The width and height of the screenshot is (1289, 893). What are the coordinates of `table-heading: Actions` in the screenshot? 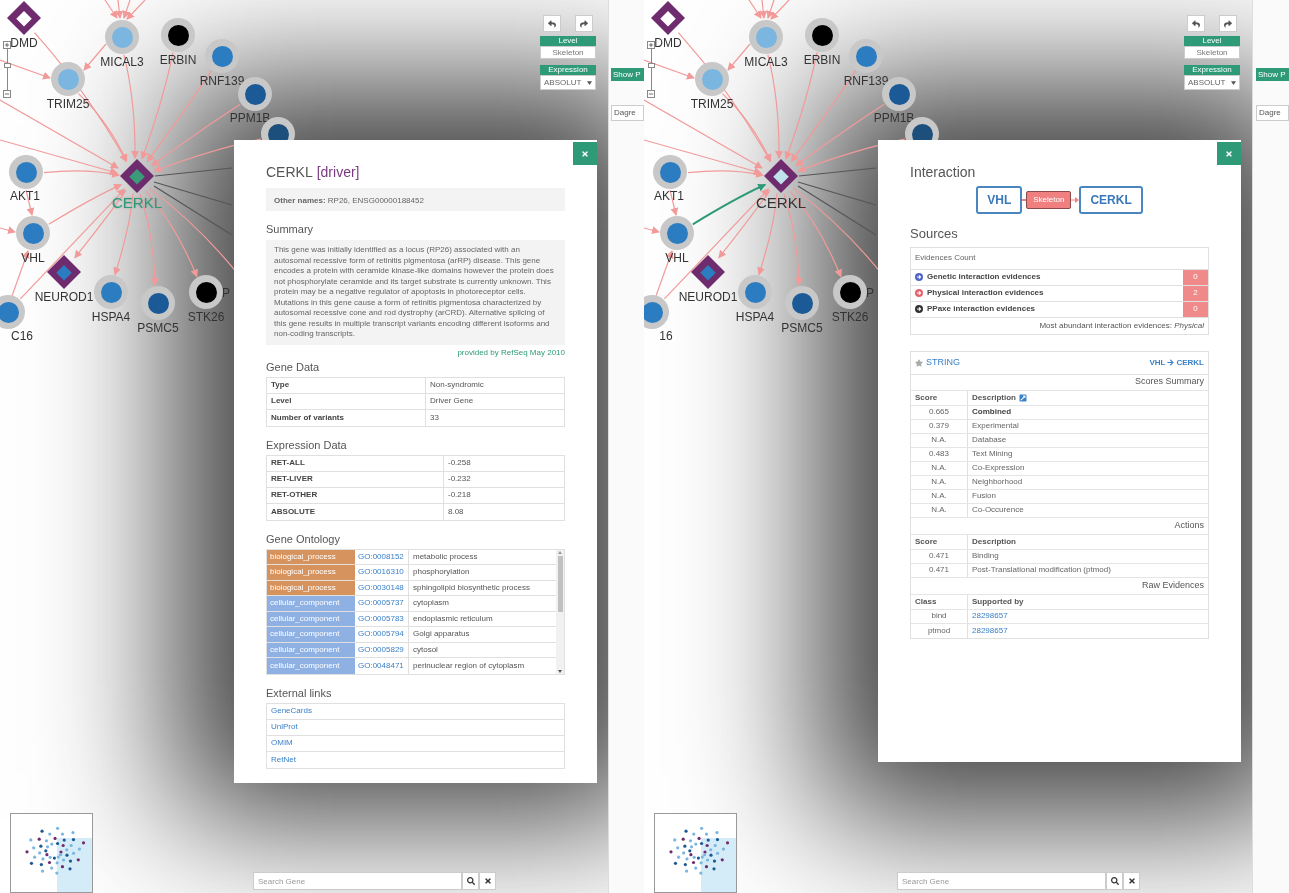 It's located at (1189, 525).